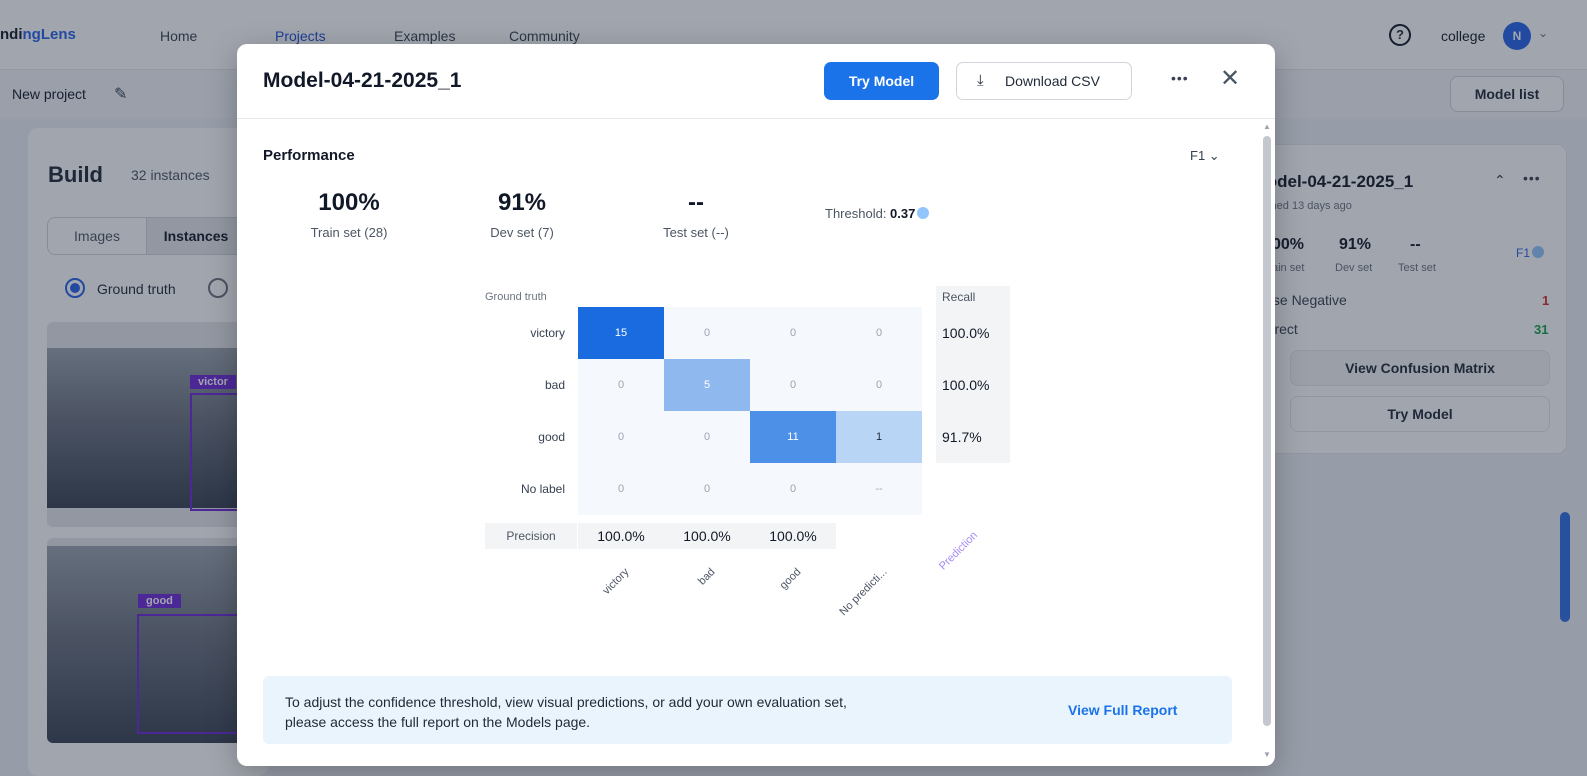 Image resolution: width=1587 pixels, height=776 pixels. What do you see at coordinates (696, 202) in the screenshot?
I see `test-set-score: --` at bounding box center [696, 202].